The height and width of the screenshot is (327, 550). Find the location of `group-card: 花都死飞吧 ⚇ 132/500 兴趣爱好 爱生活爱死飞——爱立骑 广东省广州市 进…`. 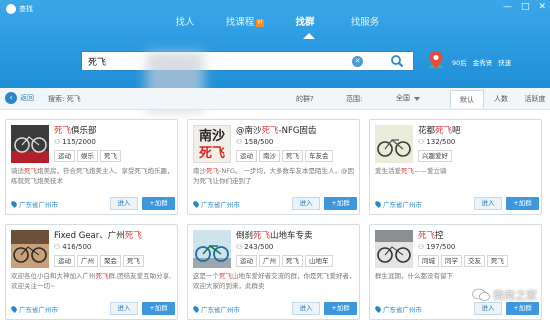

group-card: 花都死飞吧 ⚇ 132/500 兴趣爱好 爱生活爱死飞——爱立骑 广东省广州市 进… is located at coordinates (455, 167).